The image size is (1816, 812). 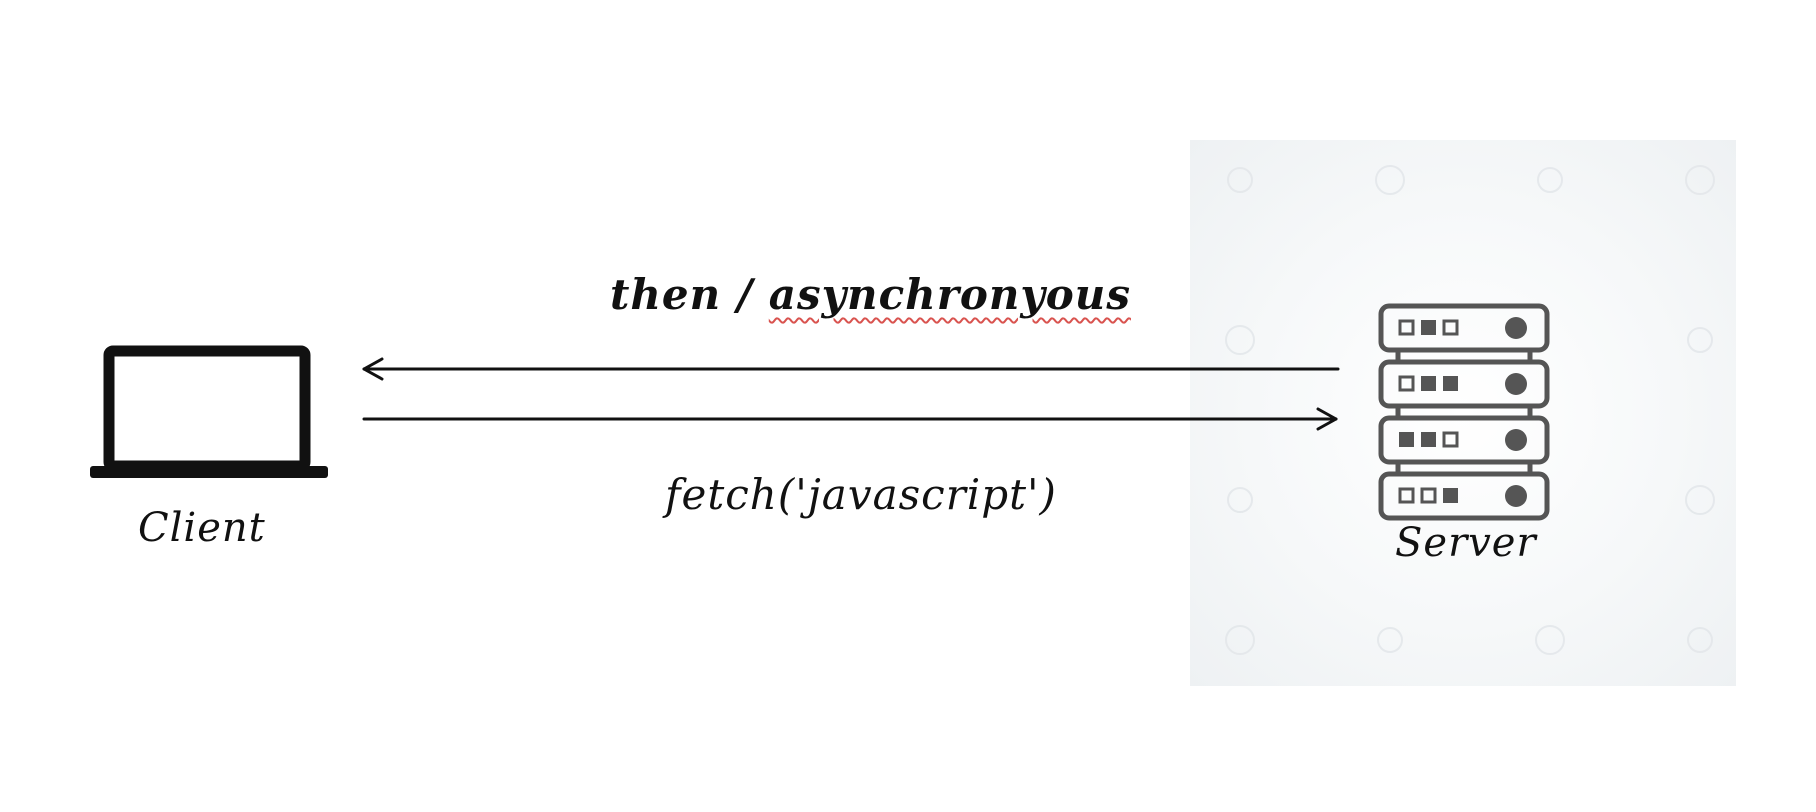 What do you see at coordinates (861, 494) in the screenshot?
I see `request-edge-label: fetch('javascript')` at bounding box center [861, 494].